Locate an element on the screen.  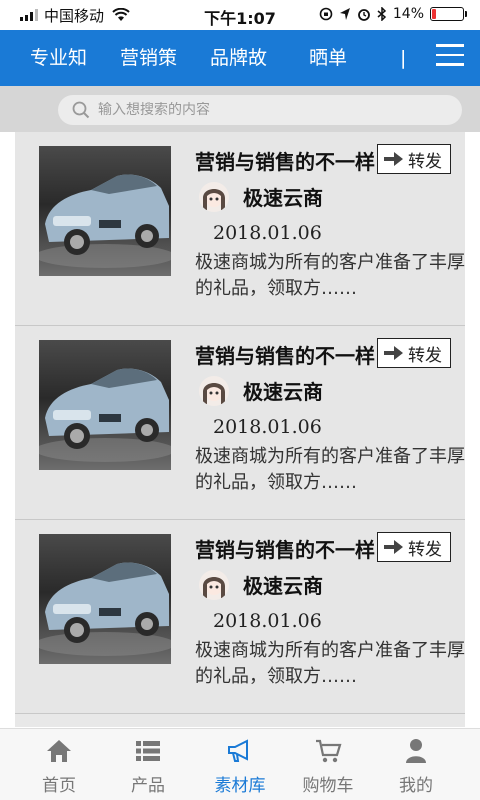
battery-level is located at coordinates (434, 14).